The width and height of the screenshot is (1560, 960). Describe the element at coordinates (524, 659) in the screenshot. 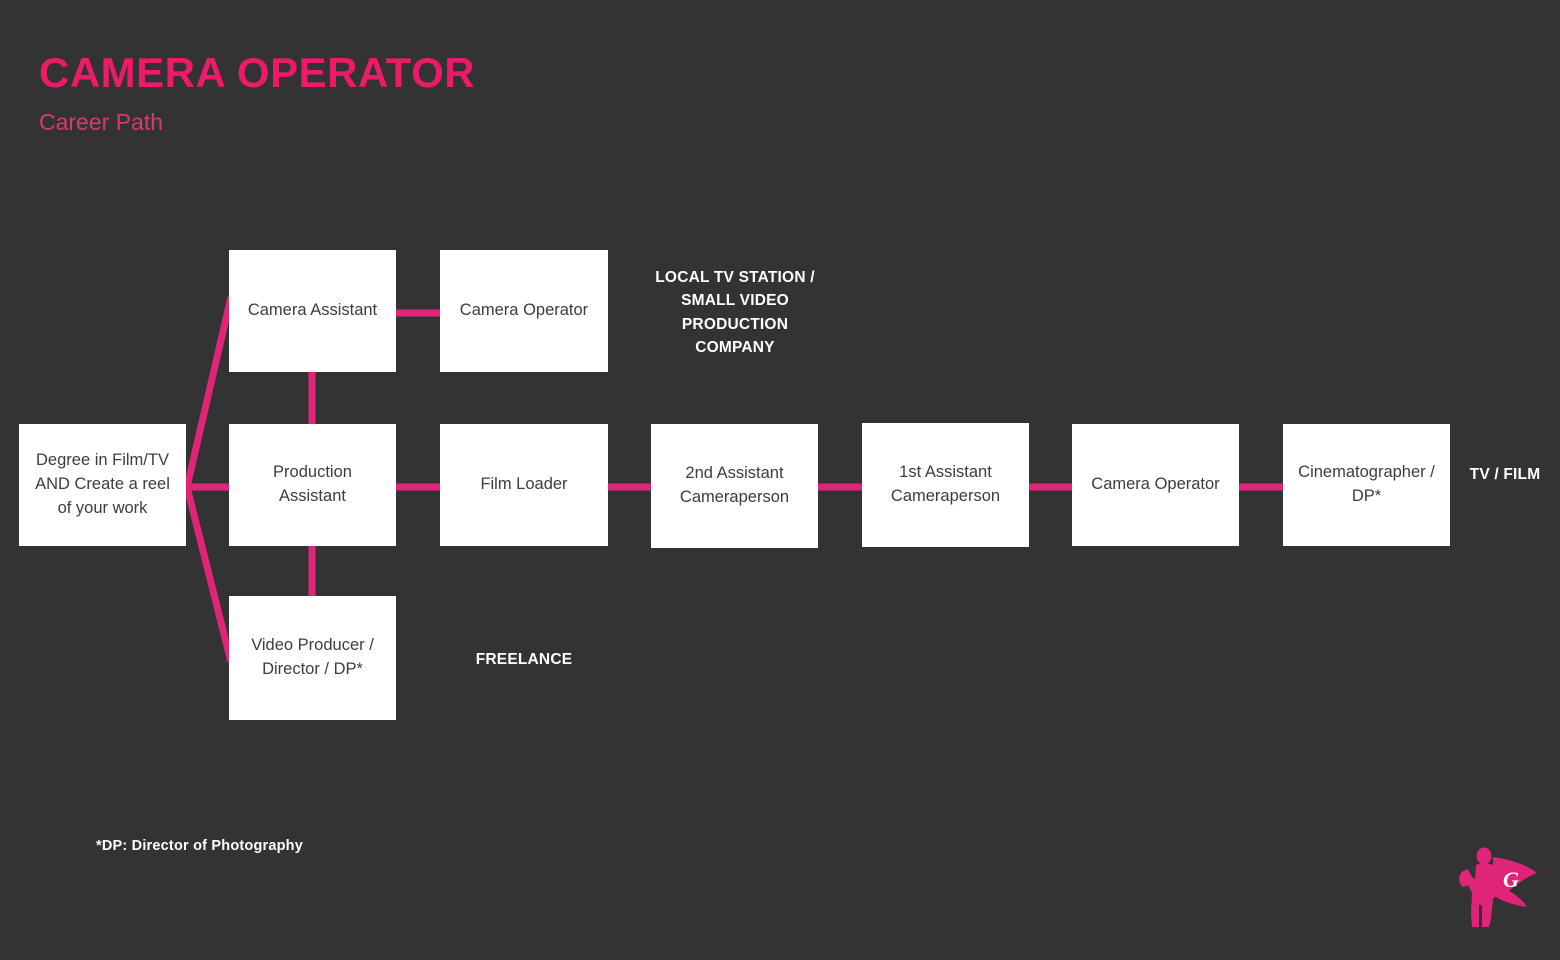

I see `caption-freelance: FREELANCE` at that location.